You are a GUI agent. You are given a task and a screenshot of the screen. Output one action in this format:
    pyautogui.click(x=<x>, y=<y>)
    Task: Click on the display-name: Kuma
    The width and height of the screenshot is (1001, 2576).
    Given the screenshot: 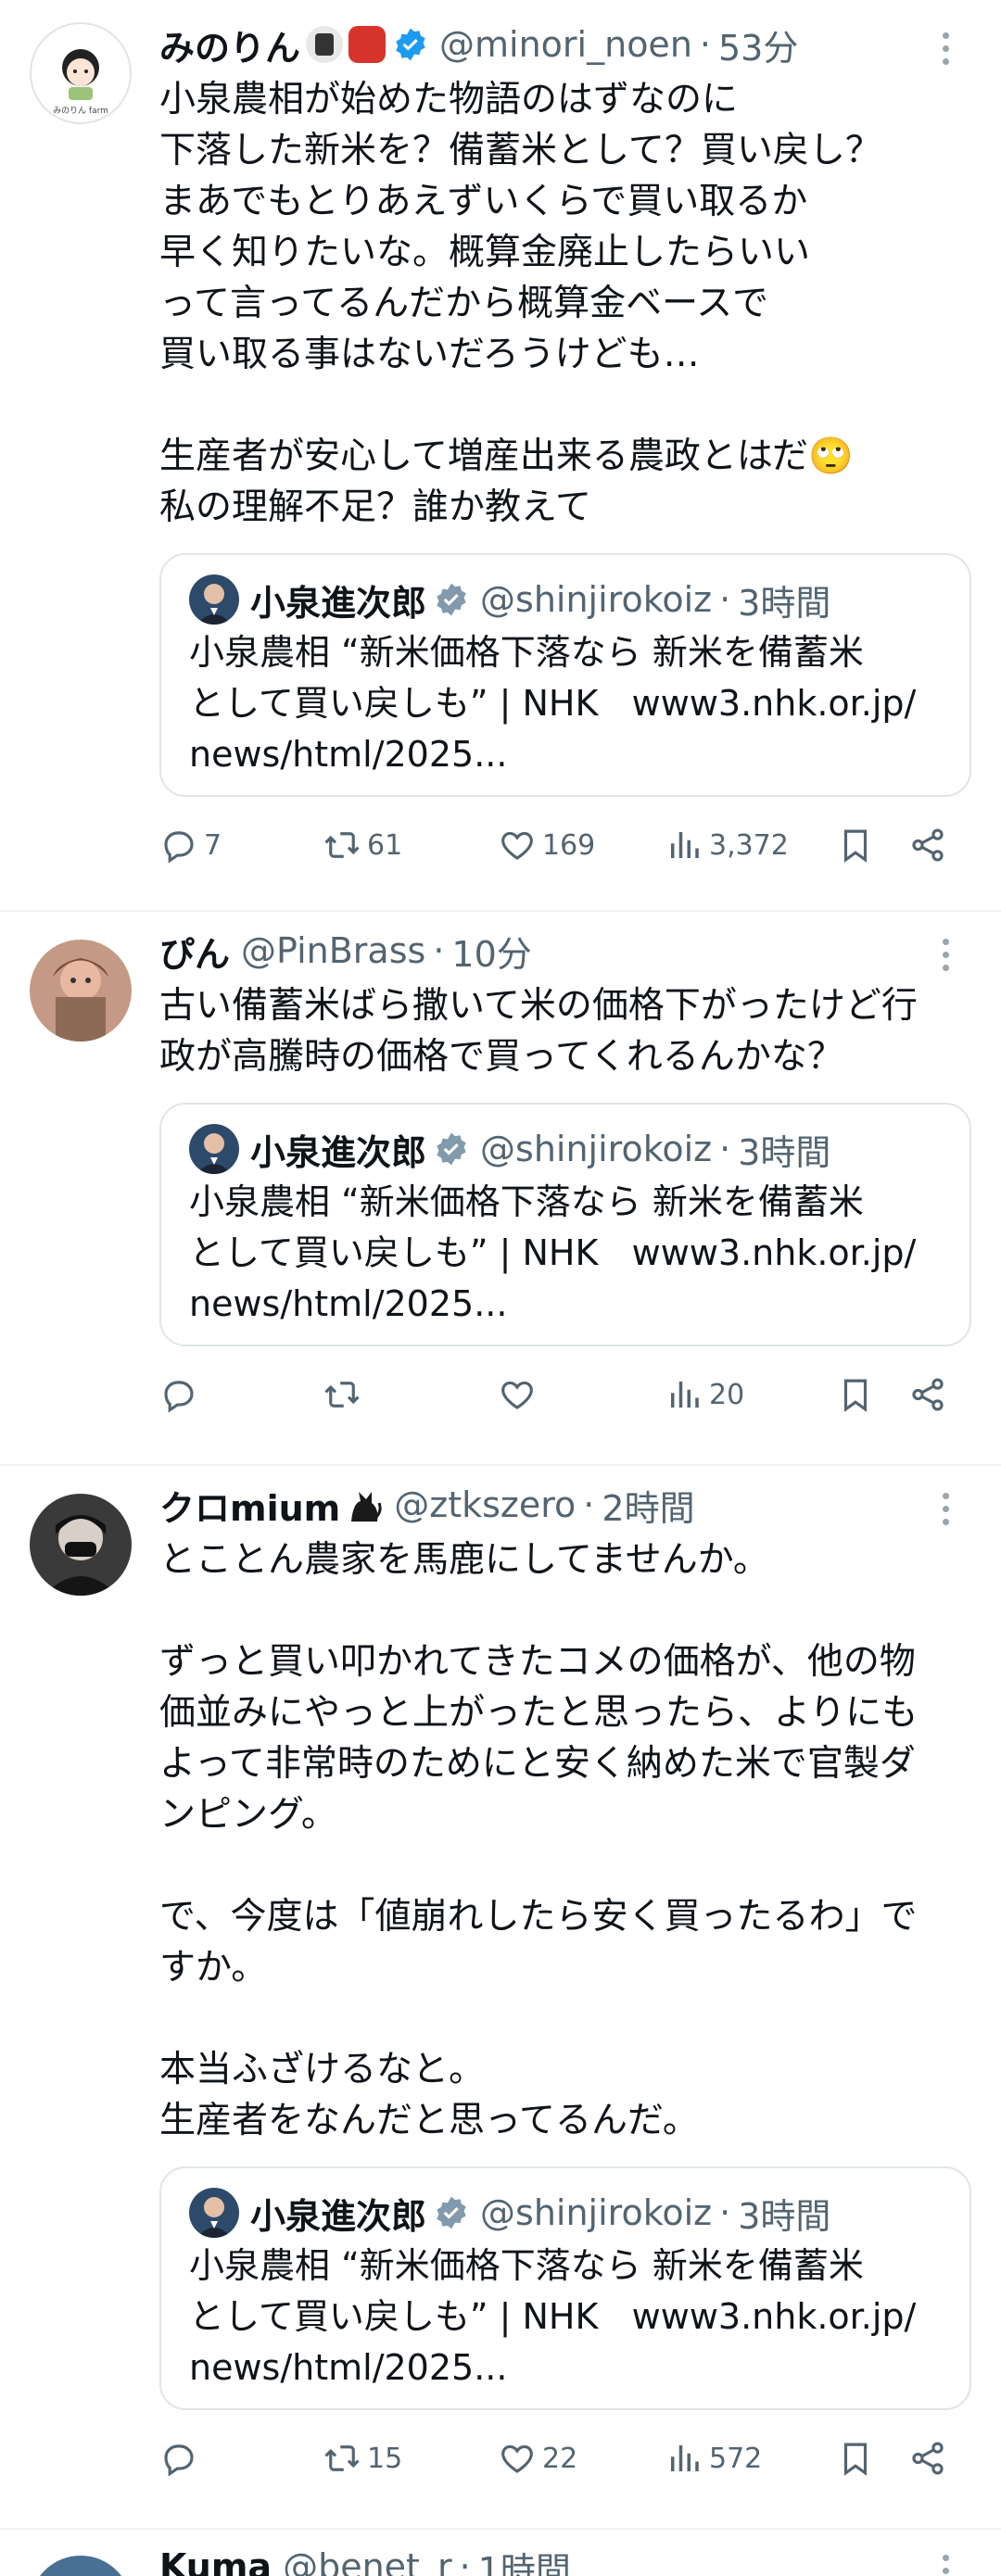 What is the action you would take?
    pyautogui.click(x=216, y=2561)
    